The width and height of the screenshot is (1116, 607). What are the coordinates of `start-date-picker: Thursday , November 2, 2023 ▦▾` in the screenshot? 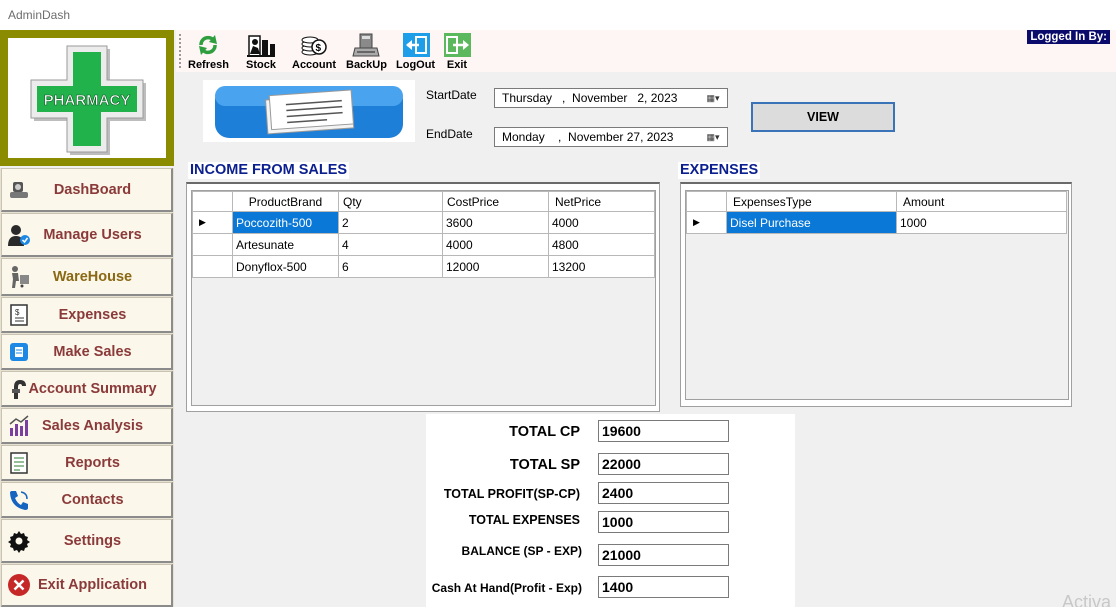 It's located at (611, 98).